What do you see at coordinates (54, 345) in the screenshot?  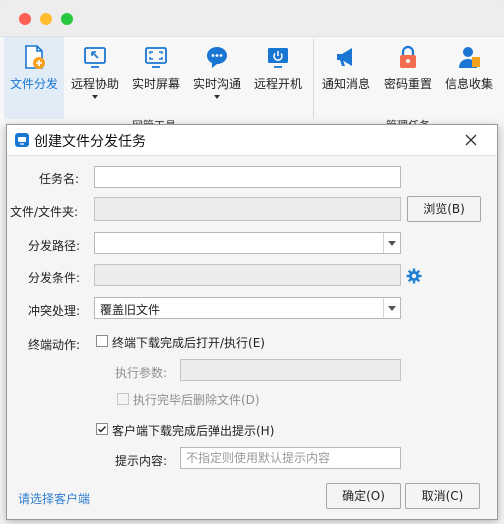 I see `terminal-action-label: 终端动作:` at bounding box center [54, 345].